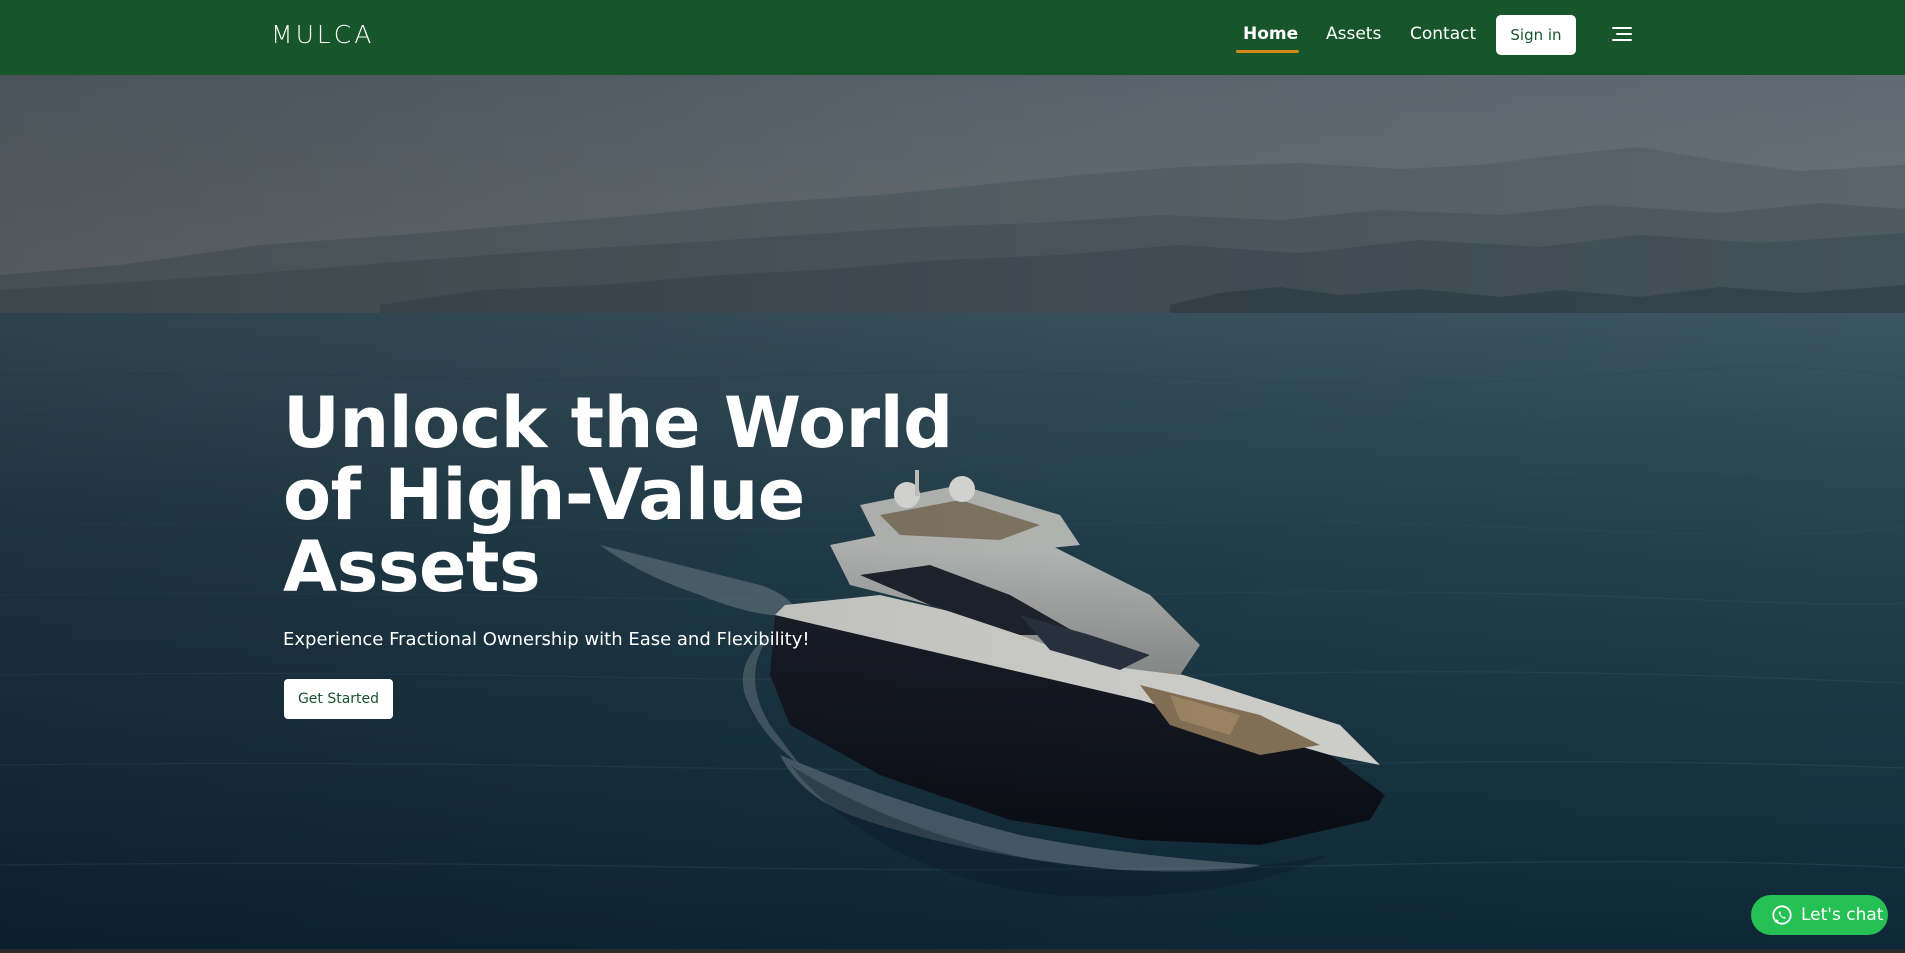  Describe the element at coordinates (1270, 34) in the screenshot. I see `nav-home: Home` at that location.